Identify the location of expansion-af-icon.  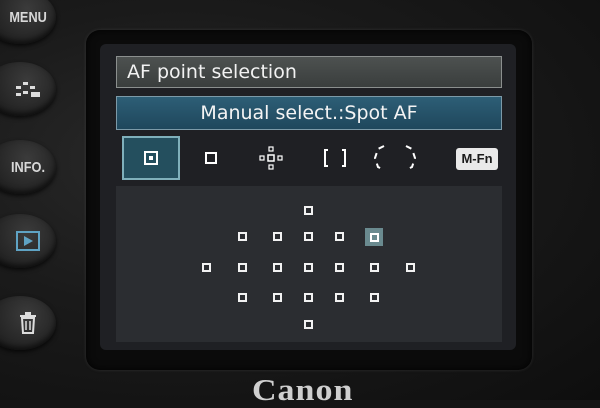
(271, 158).